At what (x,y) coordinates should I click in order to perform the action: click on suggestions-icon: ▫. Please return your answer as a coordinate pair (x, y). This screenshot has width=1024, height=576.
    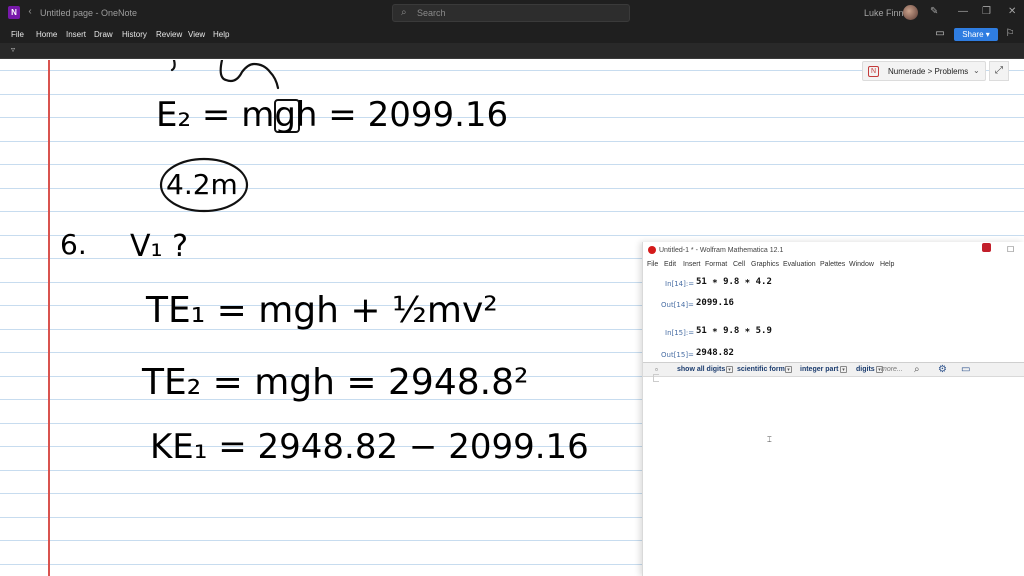
    Looking at the image, I should click on (656, 369).